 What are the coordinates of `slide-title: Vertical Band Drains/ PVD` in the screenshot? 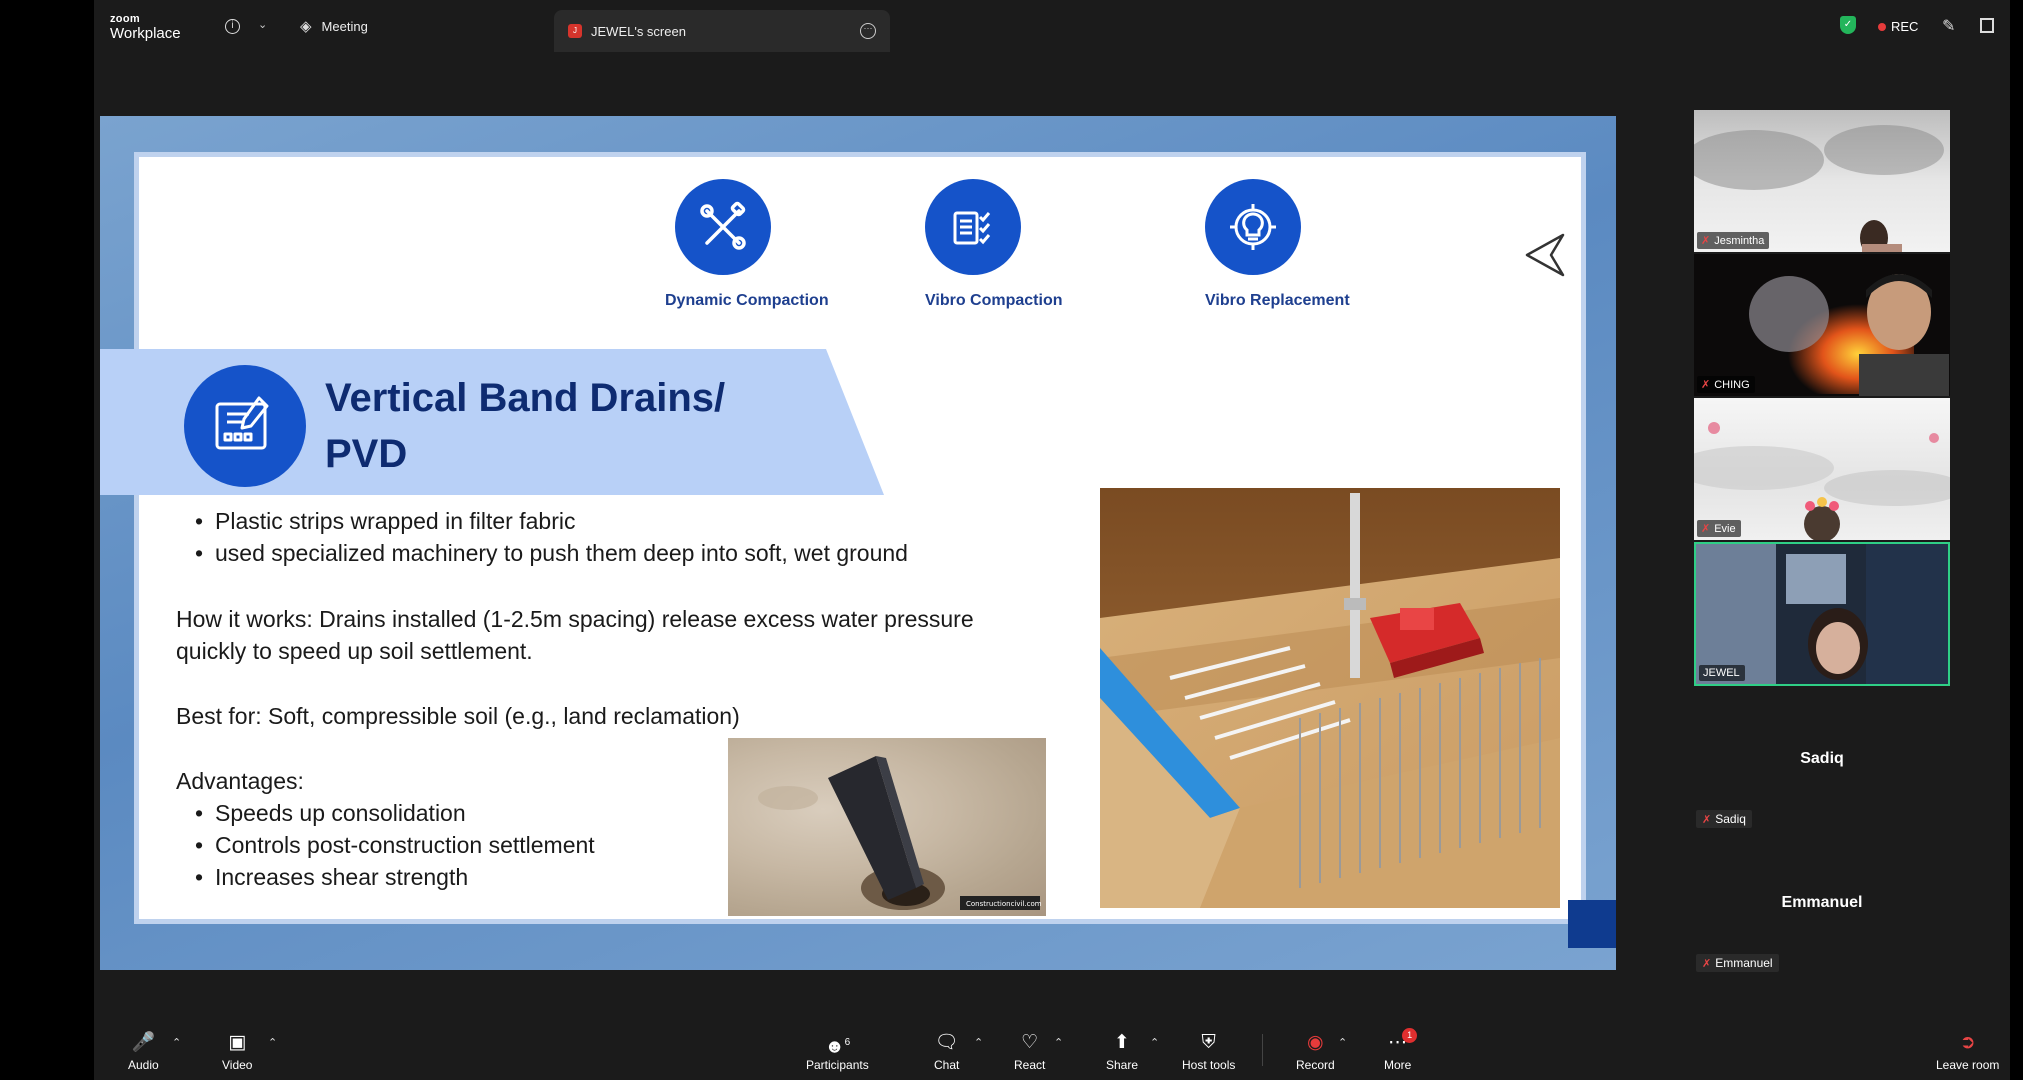 It's located at (575, 426).